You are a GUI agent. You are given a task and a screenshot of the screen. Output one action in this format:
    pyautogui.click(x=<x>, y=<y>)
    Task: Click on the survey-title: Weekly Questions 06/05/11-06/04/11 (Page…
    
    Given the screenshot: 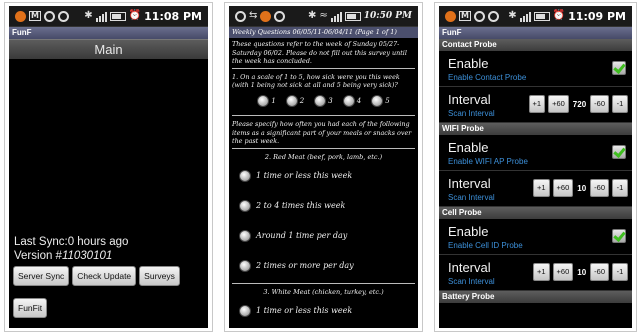 What is the action you would take?
    pyautogui.click(x=323, y=32)
    